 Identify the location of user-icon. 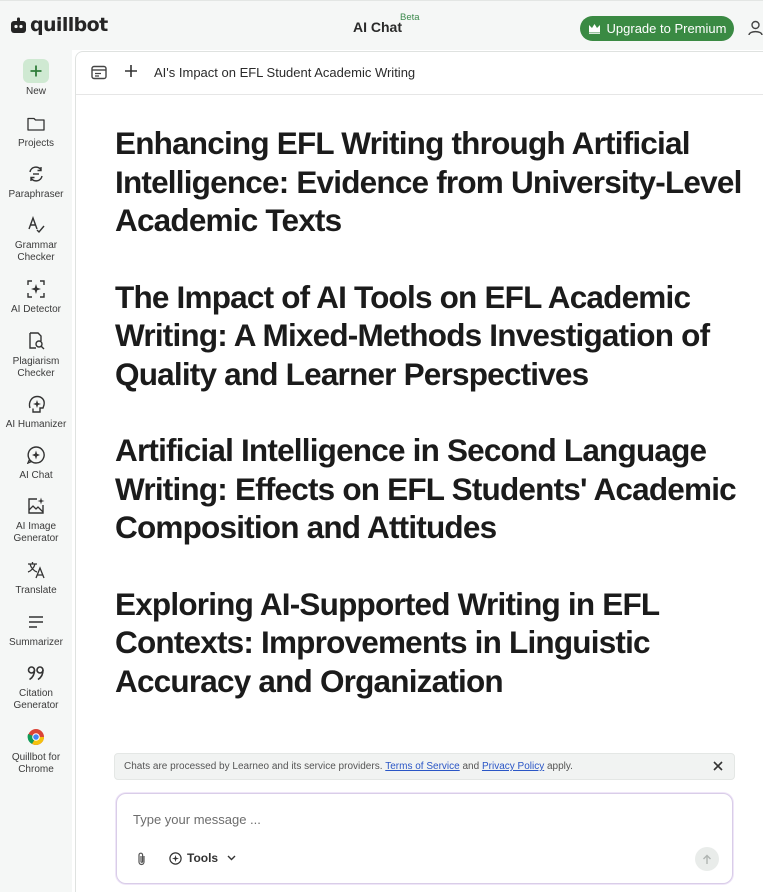
(755, 28).